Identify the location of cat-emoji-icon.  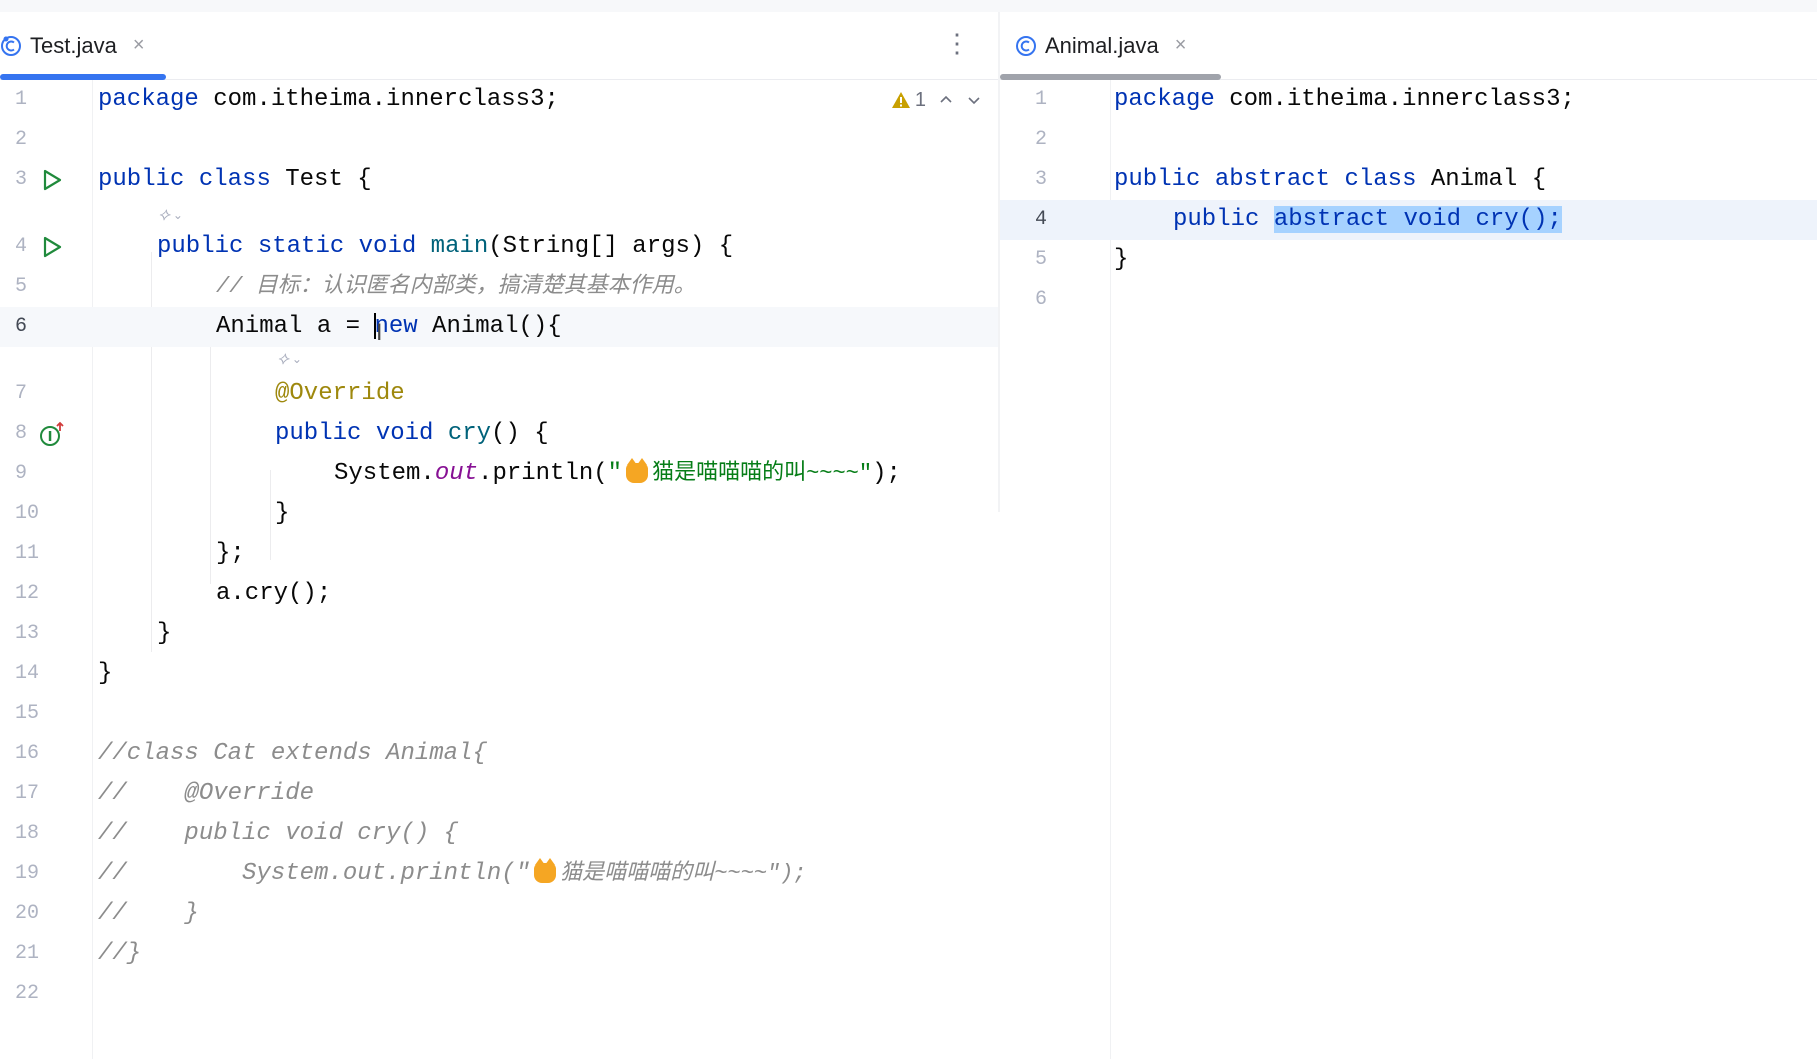
(545, 870).